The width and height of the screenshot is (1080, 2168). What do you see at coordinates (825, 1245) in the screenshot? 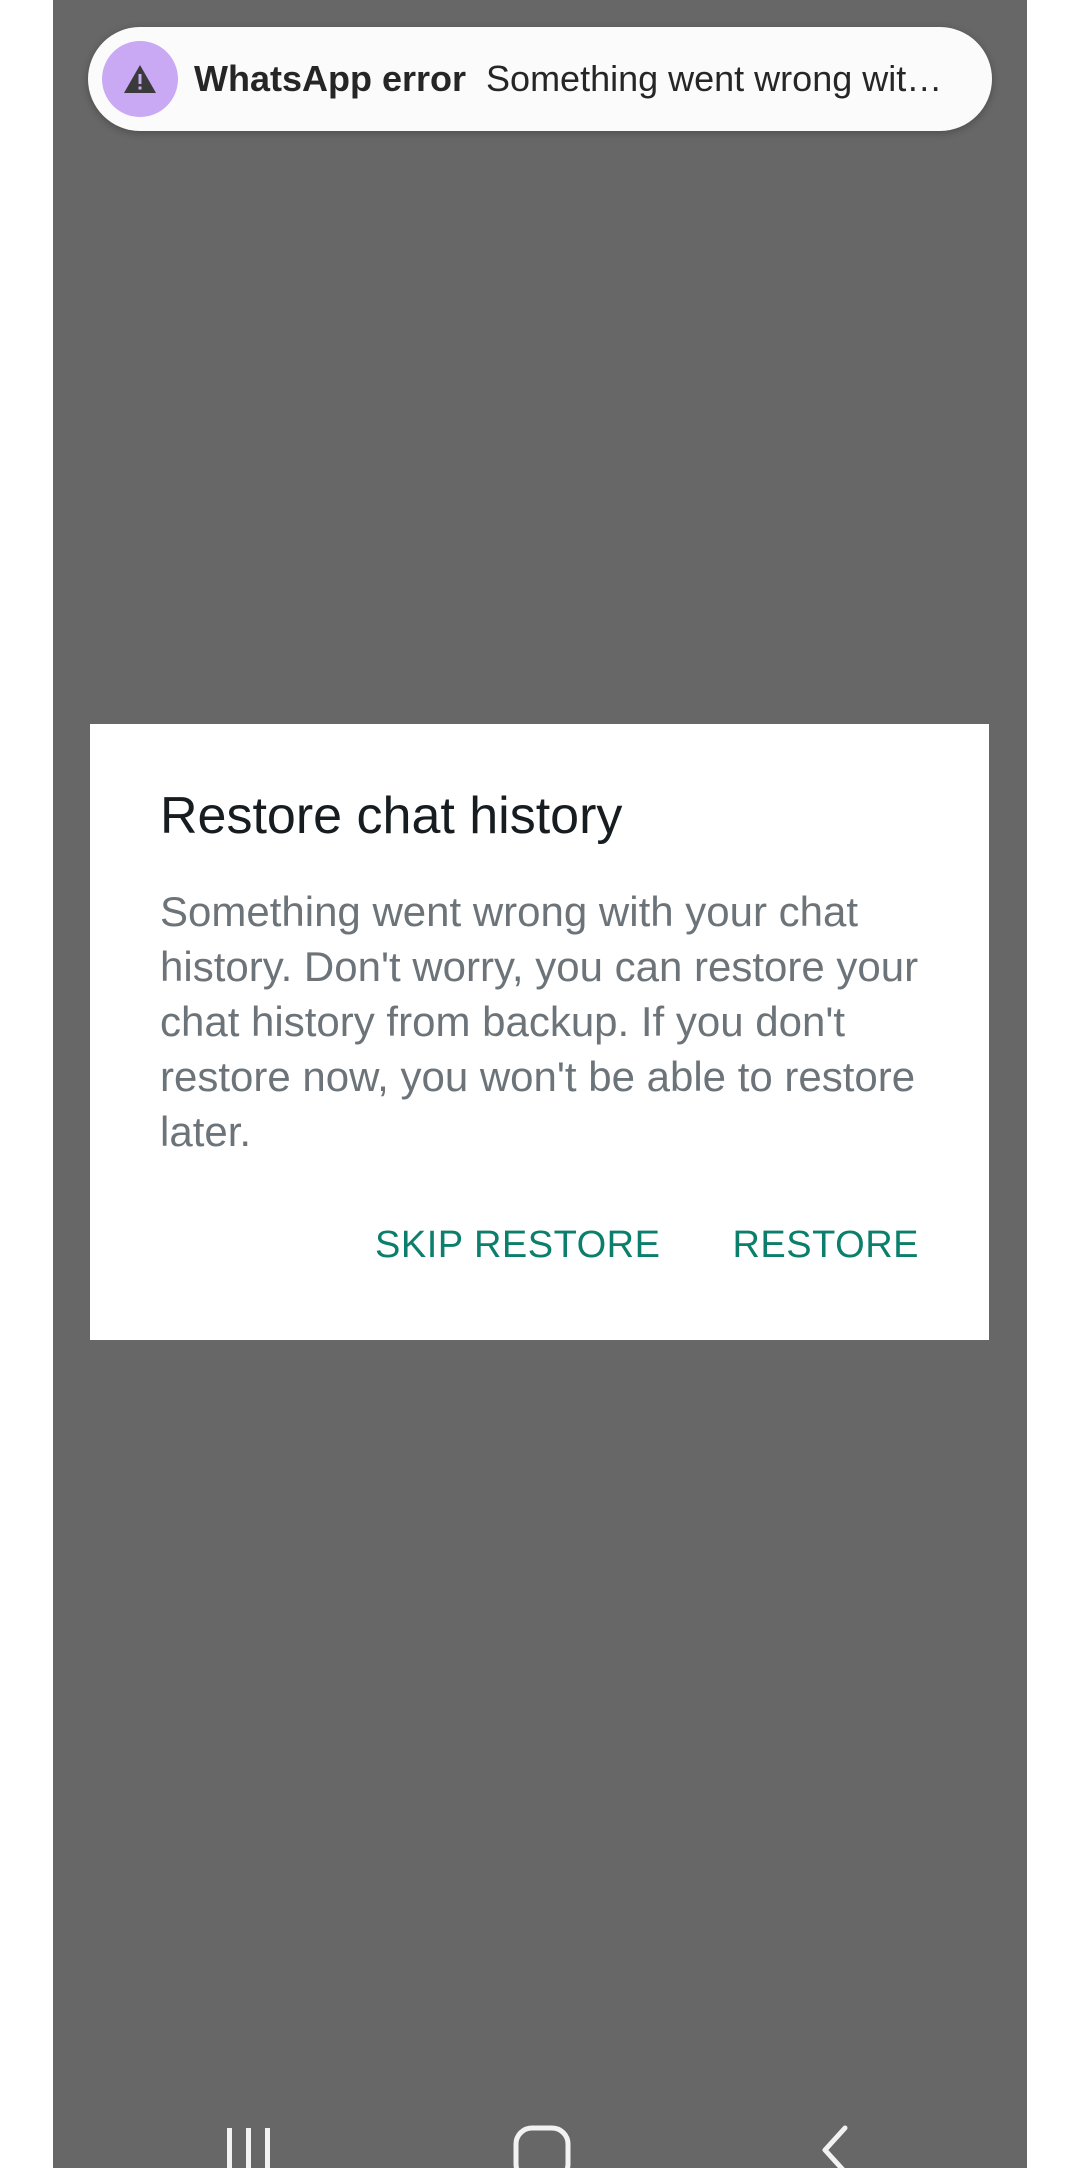
I see `restore-button: RESTORE` at bounding box center [825, 1245].